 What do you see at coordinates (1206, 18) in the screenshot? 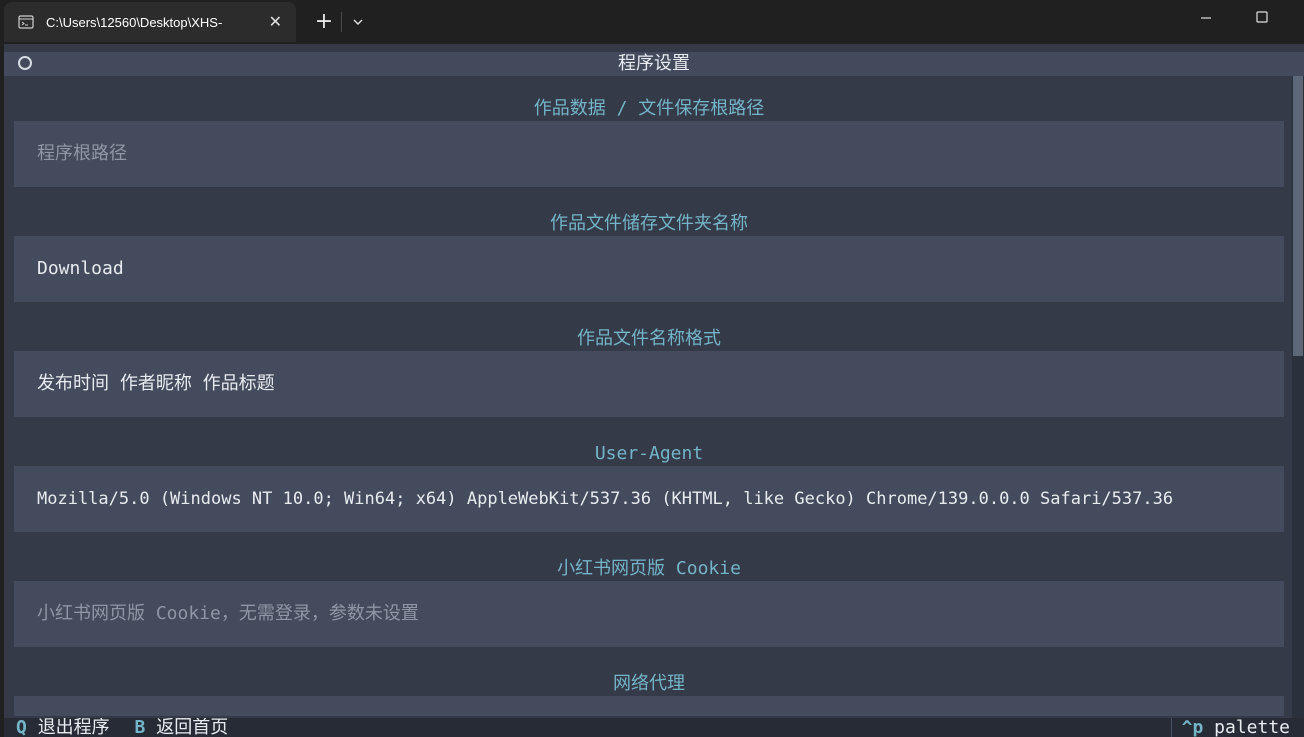
I see `minimize-button` at bounding box center [1206, 18].